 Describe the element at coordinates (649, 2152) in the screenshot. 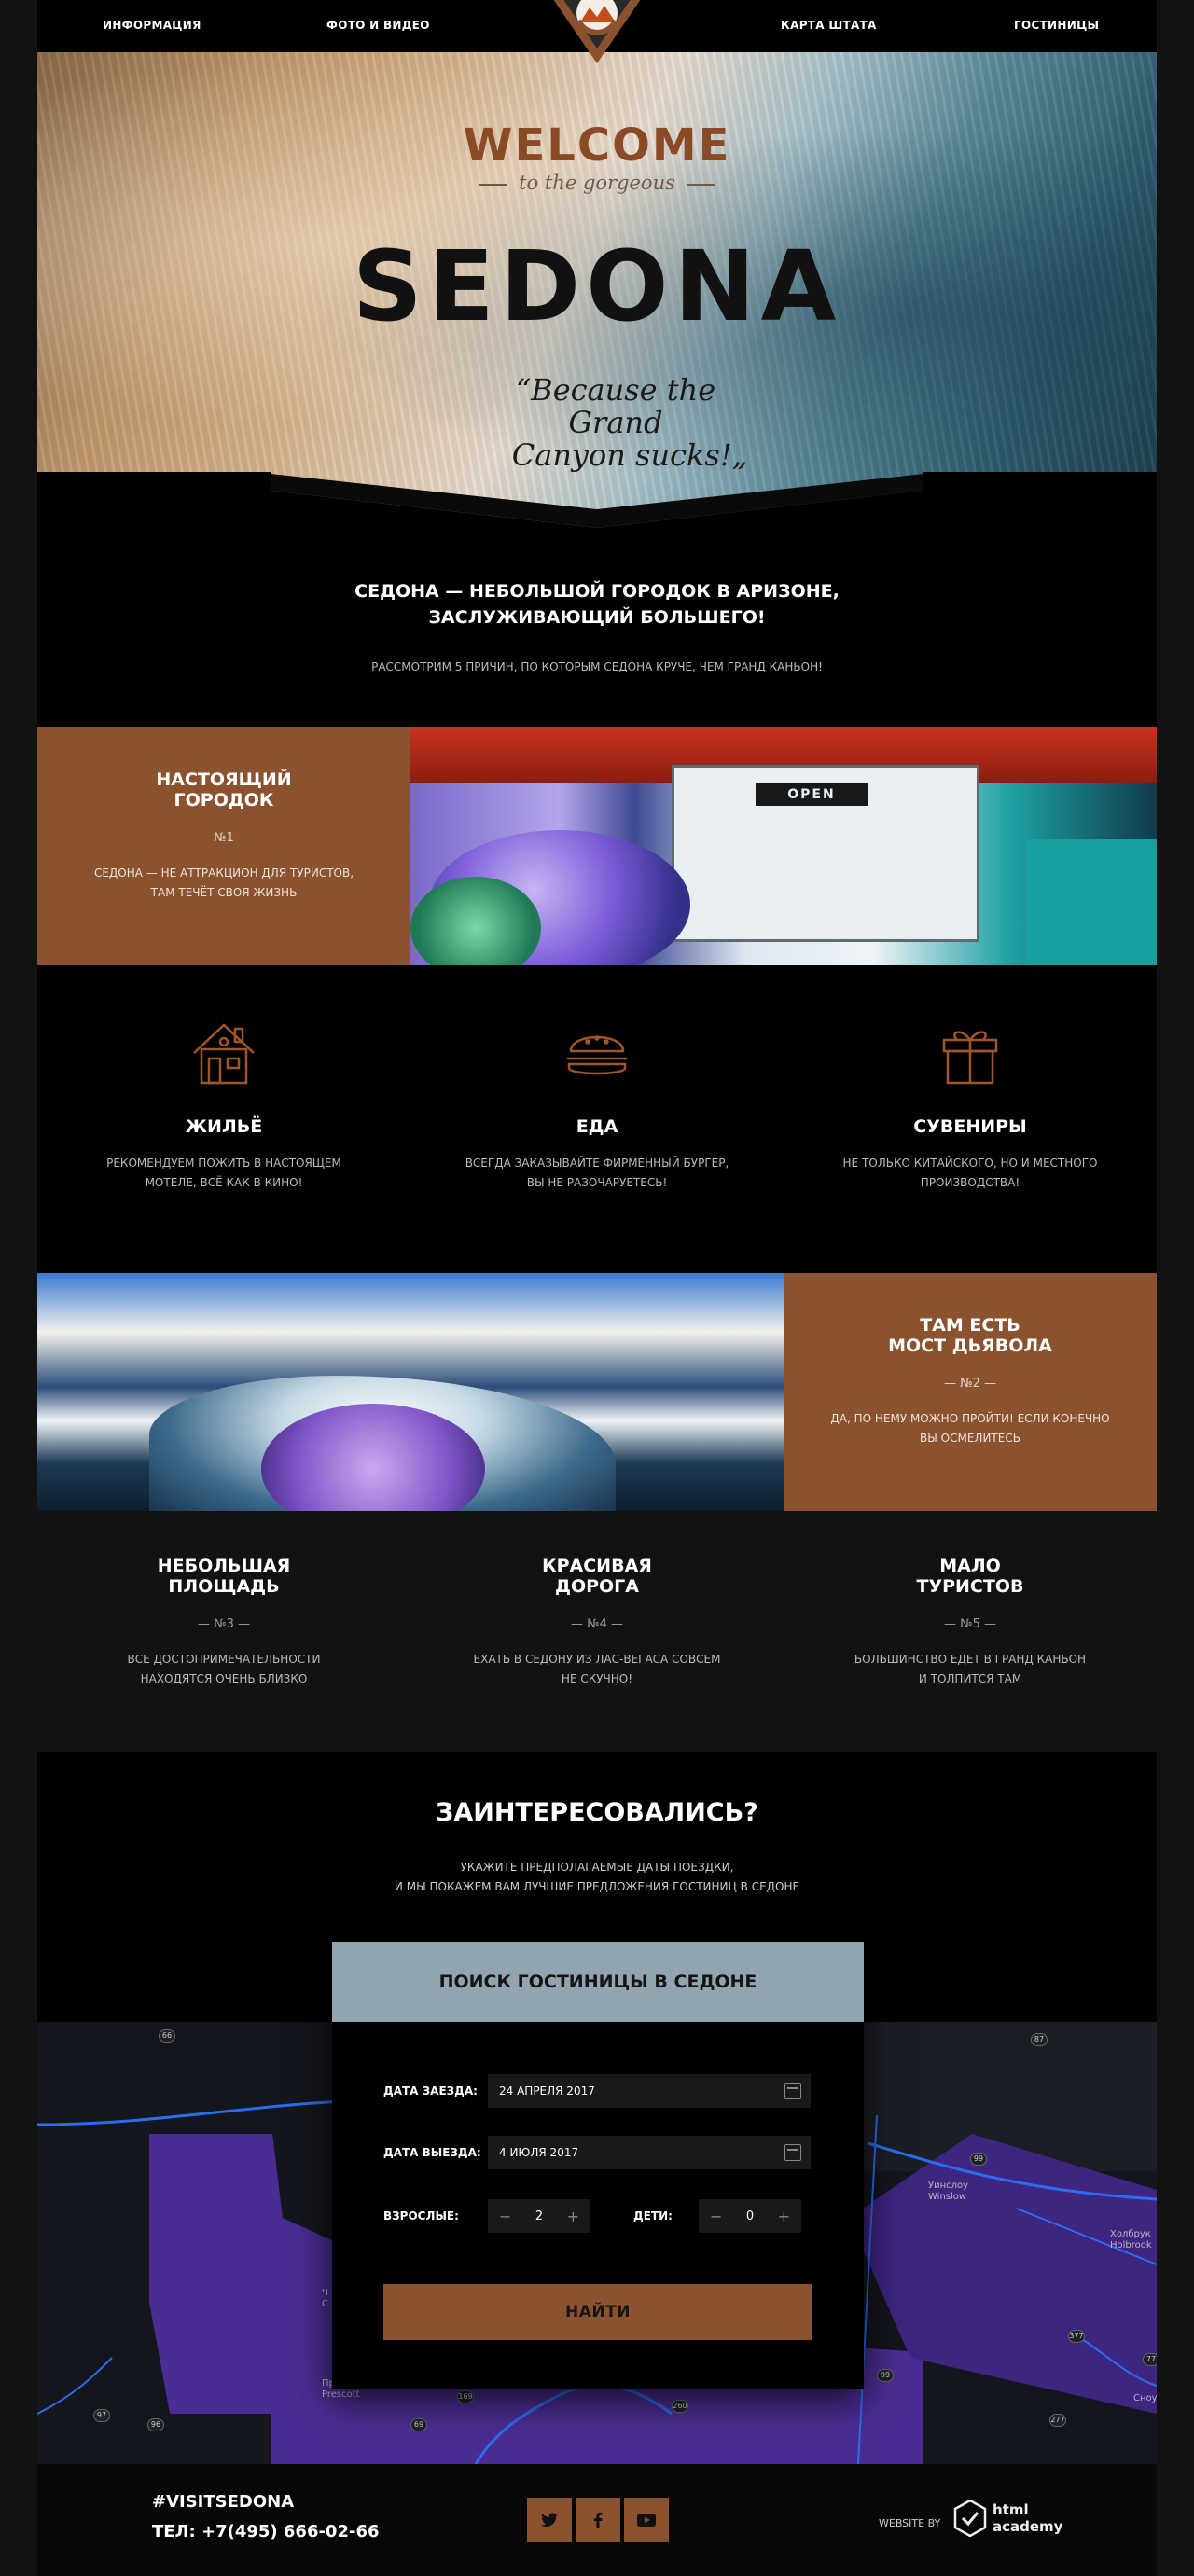

I see `checkout-date-field: 4 ИЮЛЯ 2017` at that location.